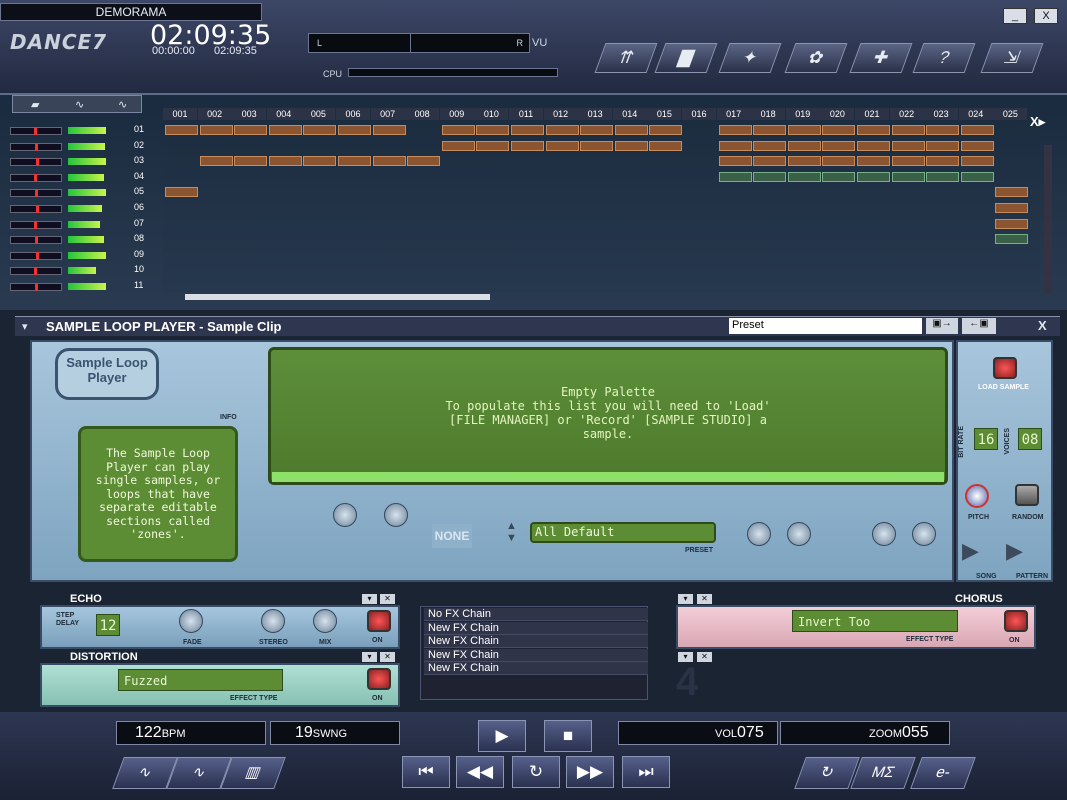  What do you see at coordinates (387, 599) in the screenshot?
I see `echo-close-icon: ✕` at bounding box center [387, 599].